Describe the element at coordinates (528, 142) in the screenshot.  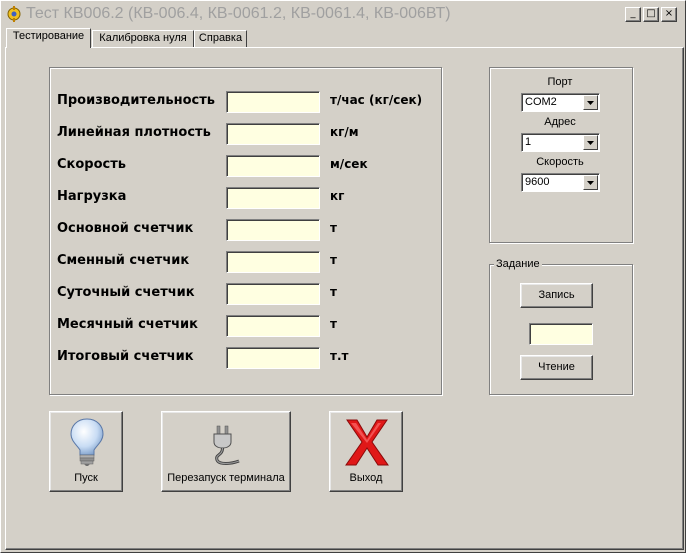
I see `address-value: 1` at that location.